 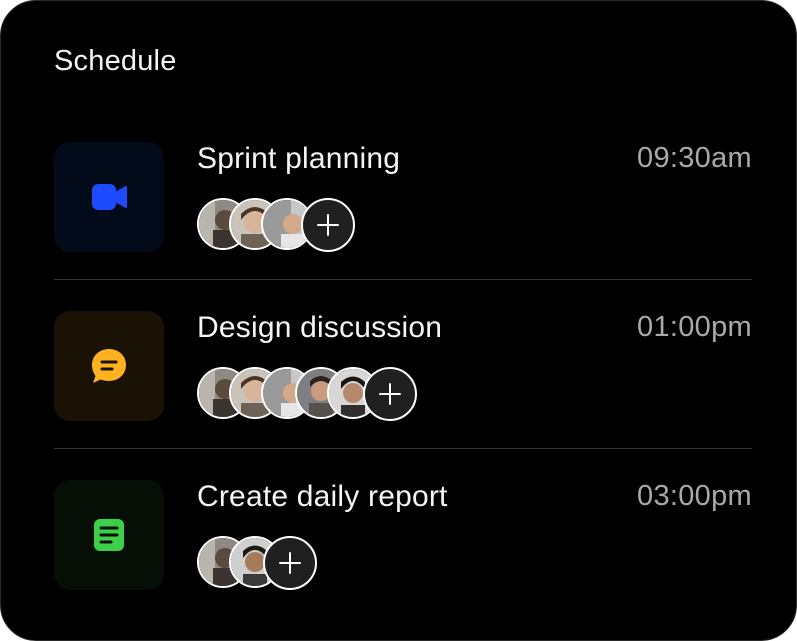 I want to click on event-time: 01:00pm, so click(x=694, y=327).